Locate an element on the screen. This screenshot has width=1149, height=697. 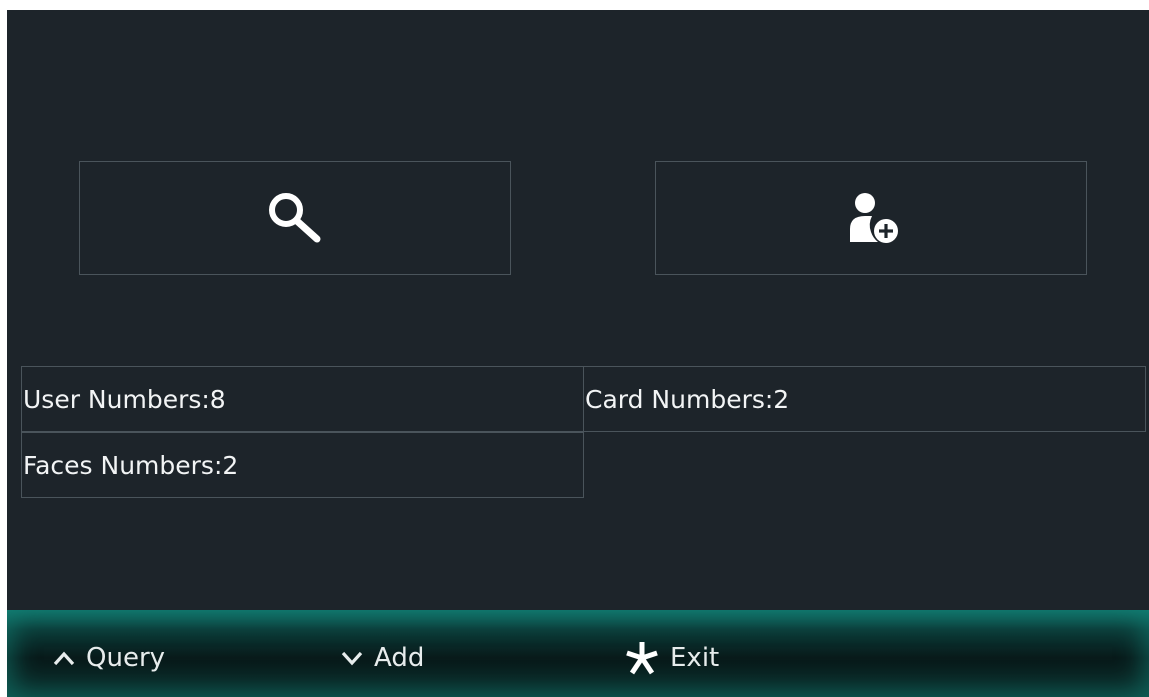
footer-query-action: Query is located at coordinates (108, 658).